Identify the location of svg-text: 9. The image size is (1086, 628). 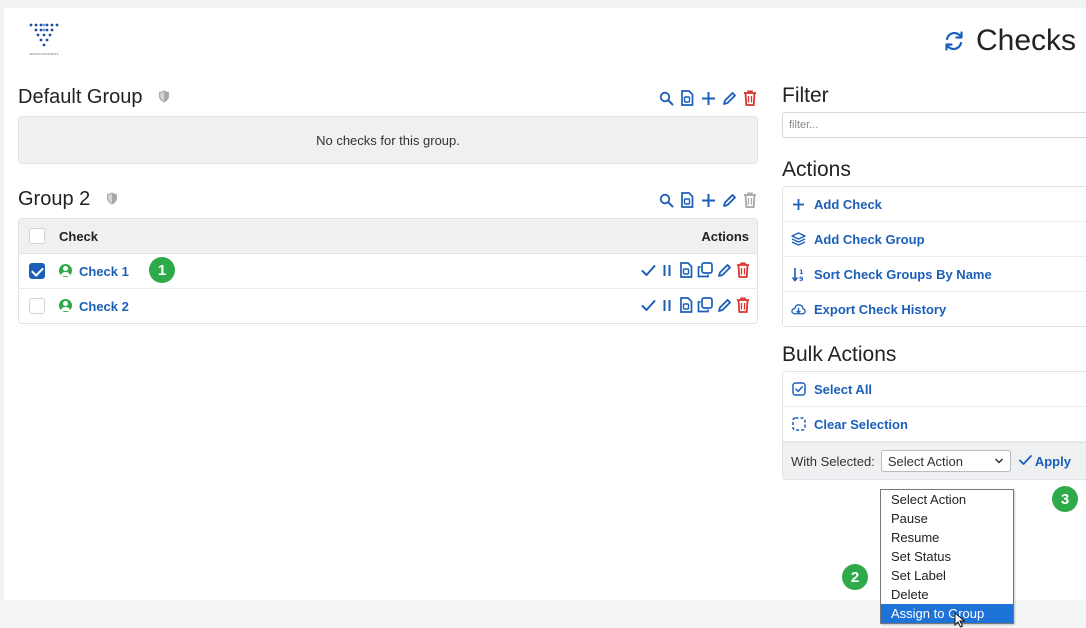
(801, 278).